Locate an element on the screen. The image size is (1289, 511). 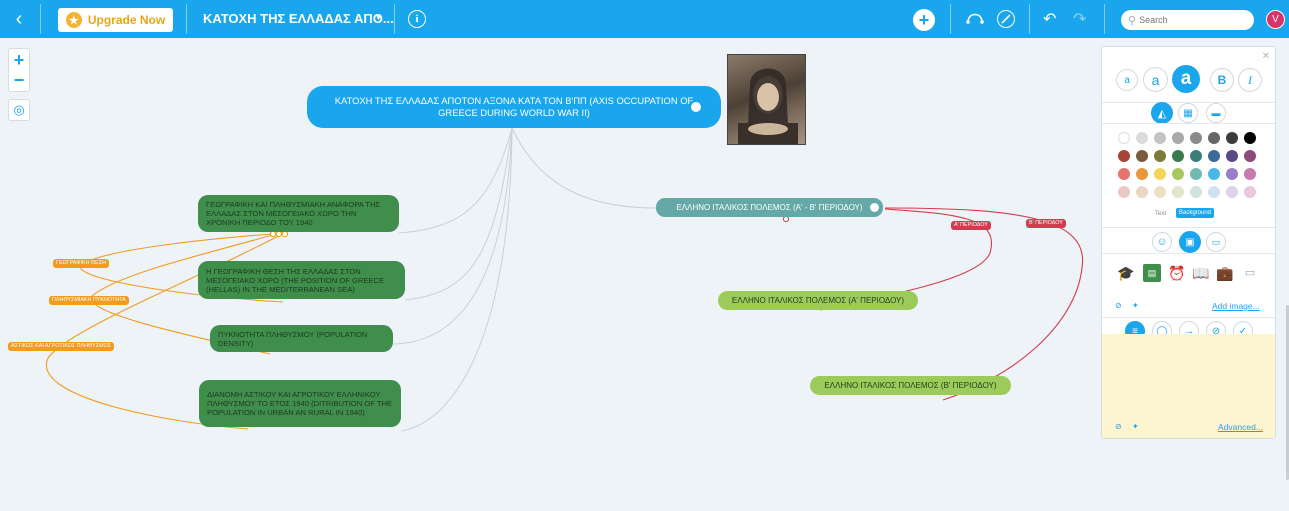
info-icon: i is located at coordinates (417, 19).